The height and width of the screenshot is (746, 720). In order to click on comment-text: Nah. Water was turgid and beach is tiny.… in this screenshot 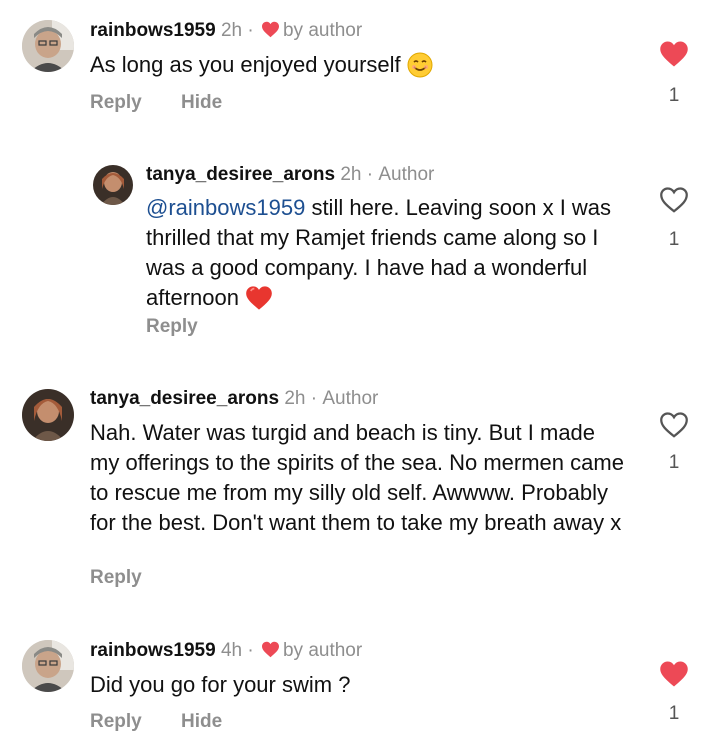, I will do `click(360, 478)`.